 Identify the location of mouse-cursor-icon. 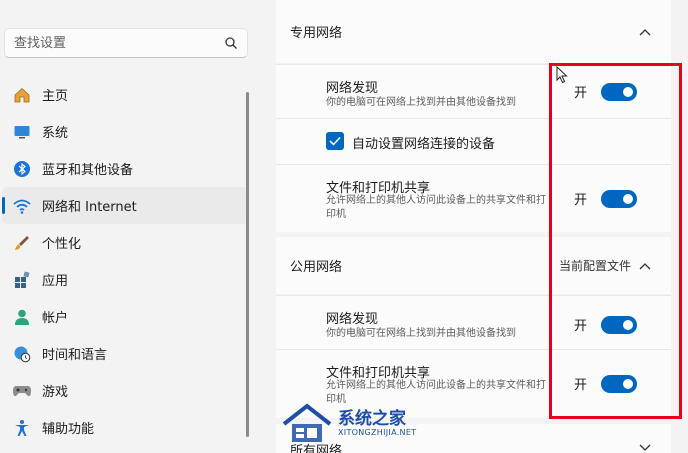
(562, 75).